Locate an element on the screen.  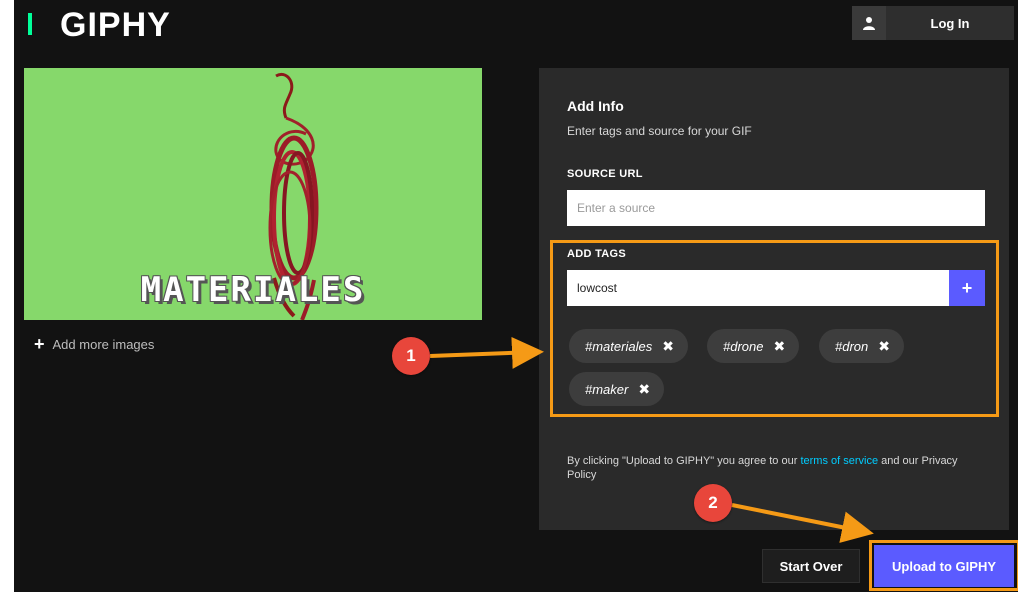
giphy-logo: GIPHY is located at coordinates (115, 25).